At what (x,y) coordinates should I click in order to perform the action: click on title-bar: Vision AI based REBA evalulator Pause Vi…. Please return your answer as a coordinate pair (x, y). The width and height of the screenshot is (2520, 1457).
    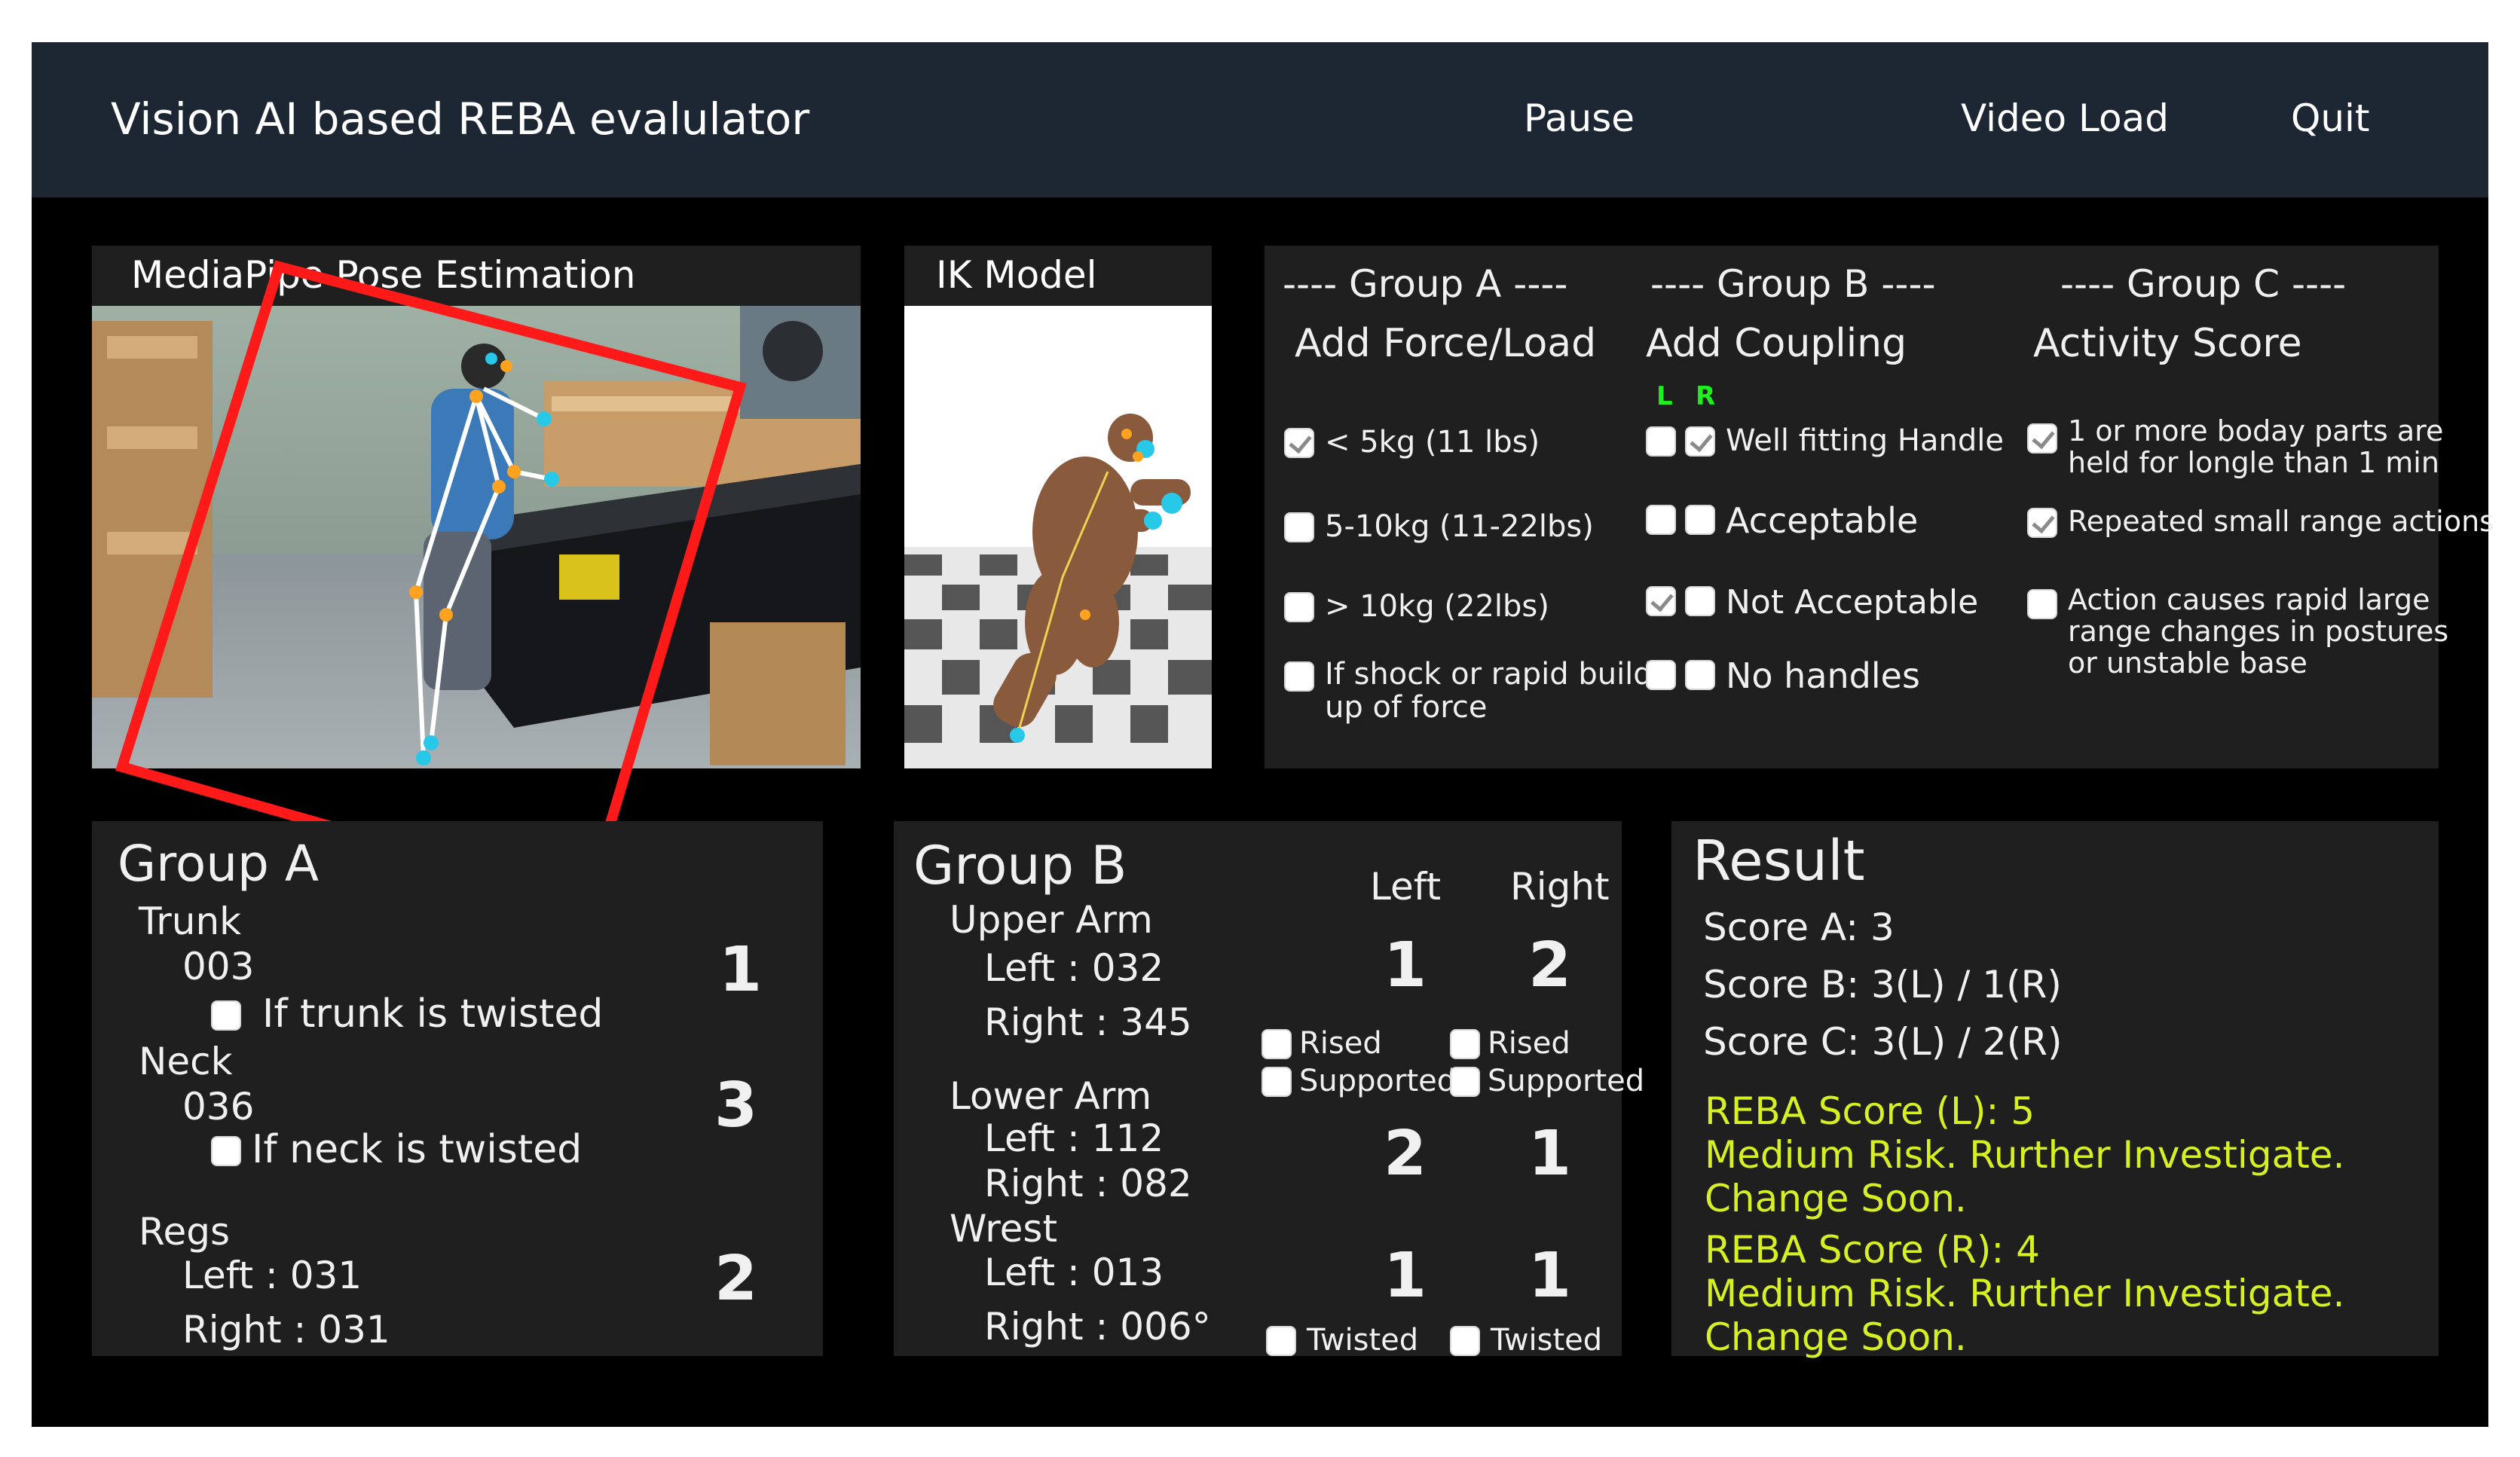
    Looking at the image, I should click on (1260, 120).